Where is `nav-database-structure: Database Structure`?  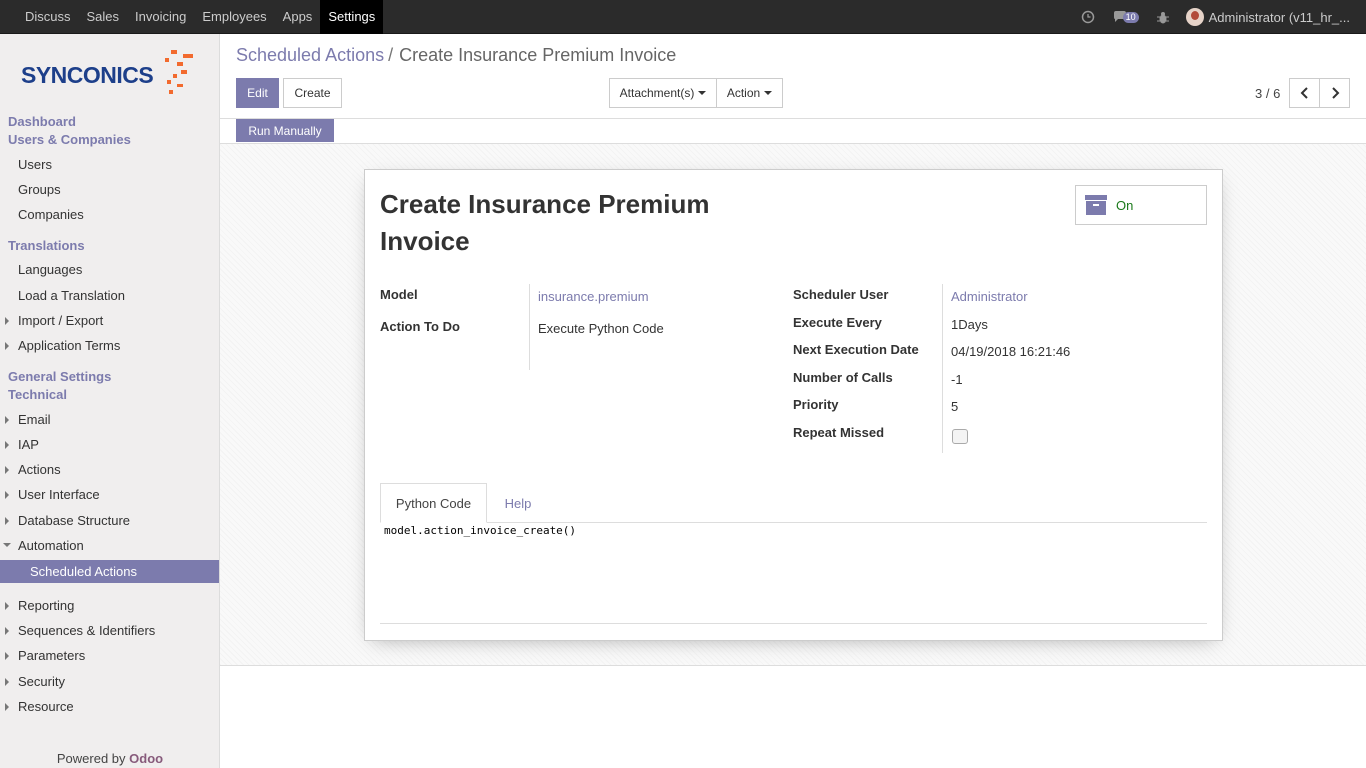 nav-database-structure: Database Structure is located at coordinates (74, 520).